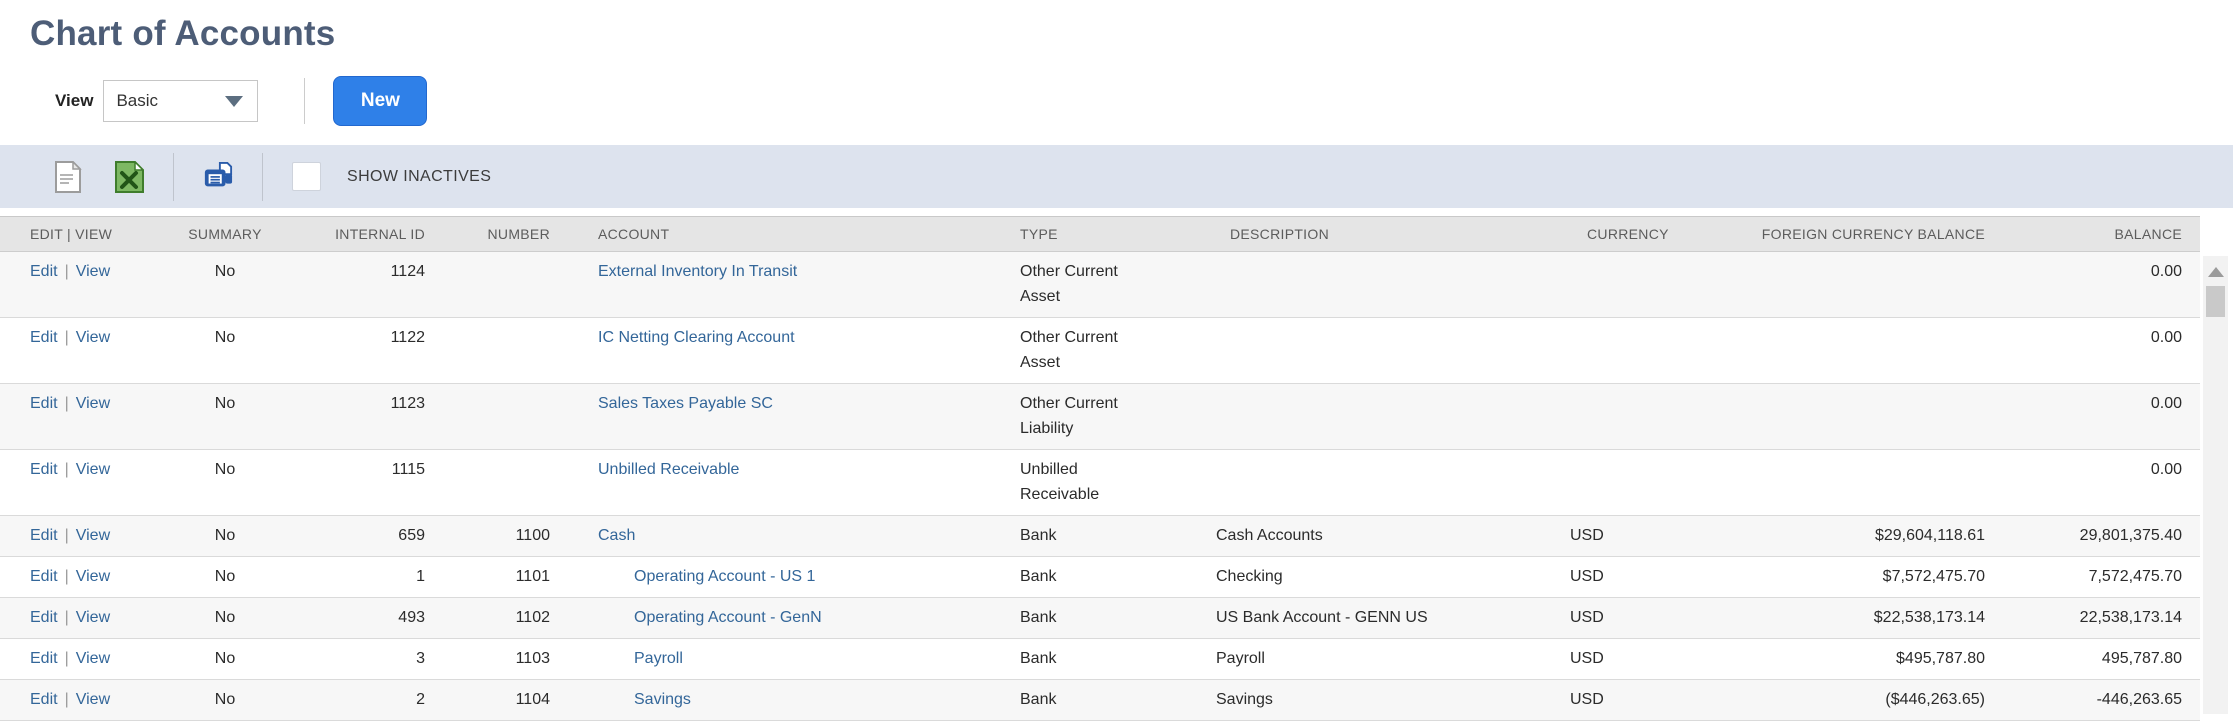 This screenshot has width=2233, height=721. I want to click on list-toolbar: SHOW INACTIVES, so click(1116, 176).